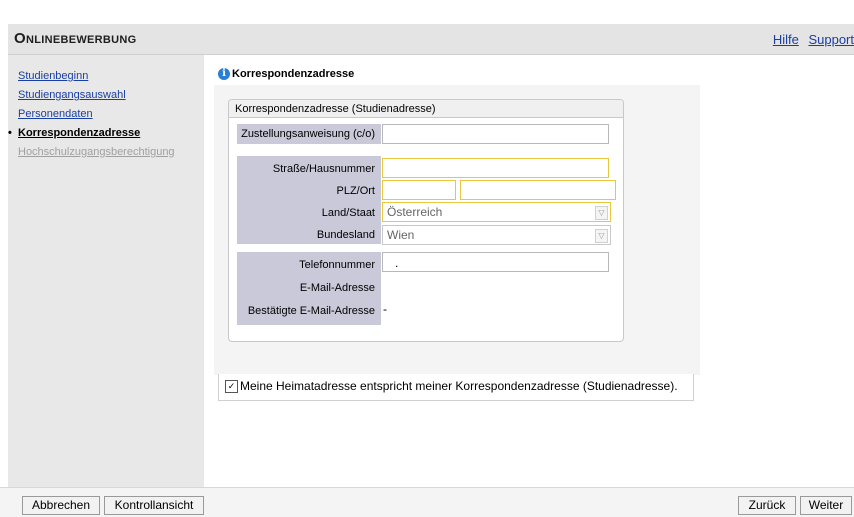 The height and width of the screenshot is (517, 854). I want to click on email-label: E-Mail-Adresse, so click(337, 288).